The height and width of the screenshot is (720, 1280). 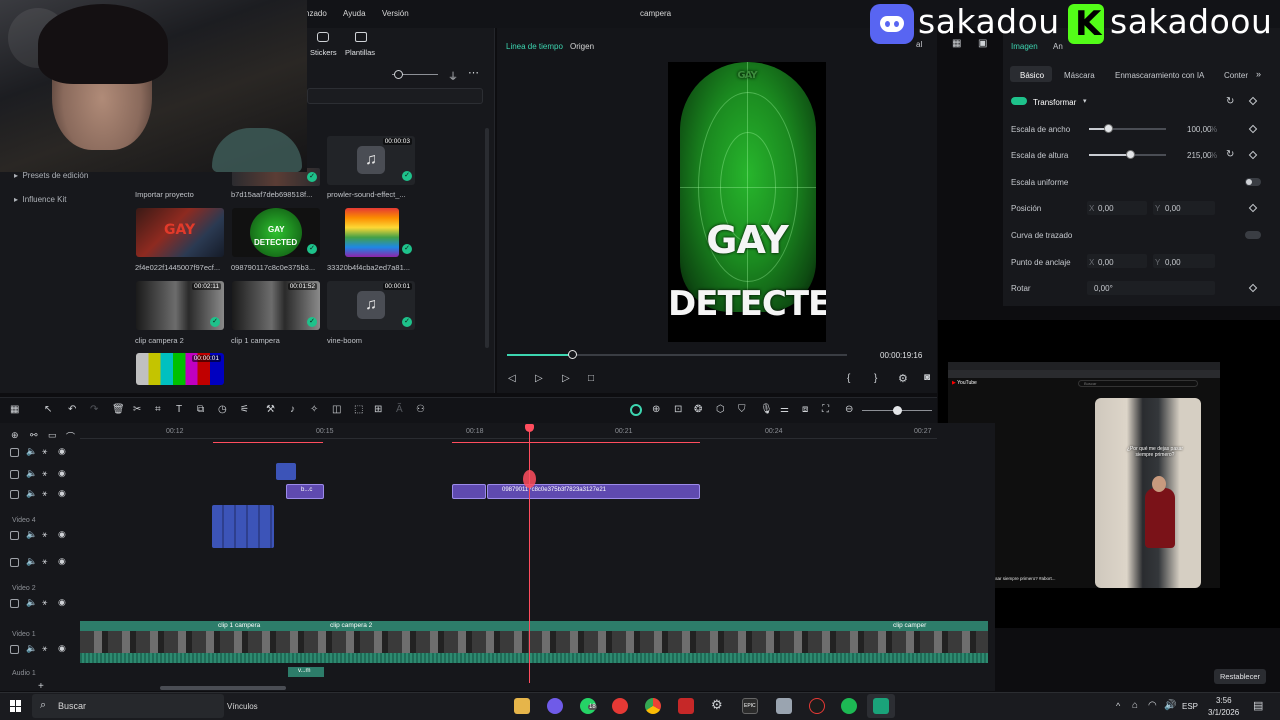 I want to click on scale-height-knob, so click(x=1130, y=154).